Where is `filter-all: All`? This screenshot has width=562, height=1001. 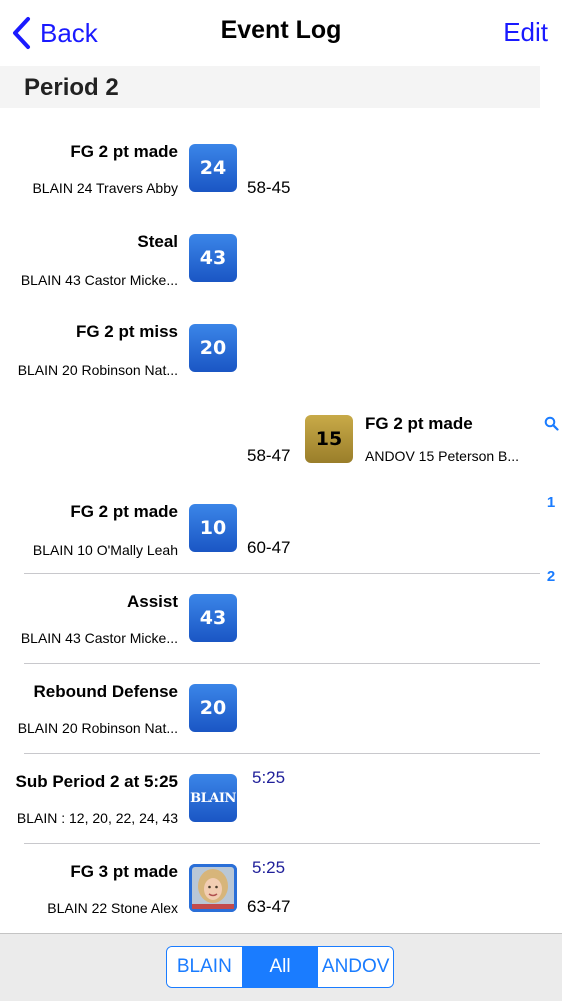 filter-all: All is located at coordinates (279, 967).